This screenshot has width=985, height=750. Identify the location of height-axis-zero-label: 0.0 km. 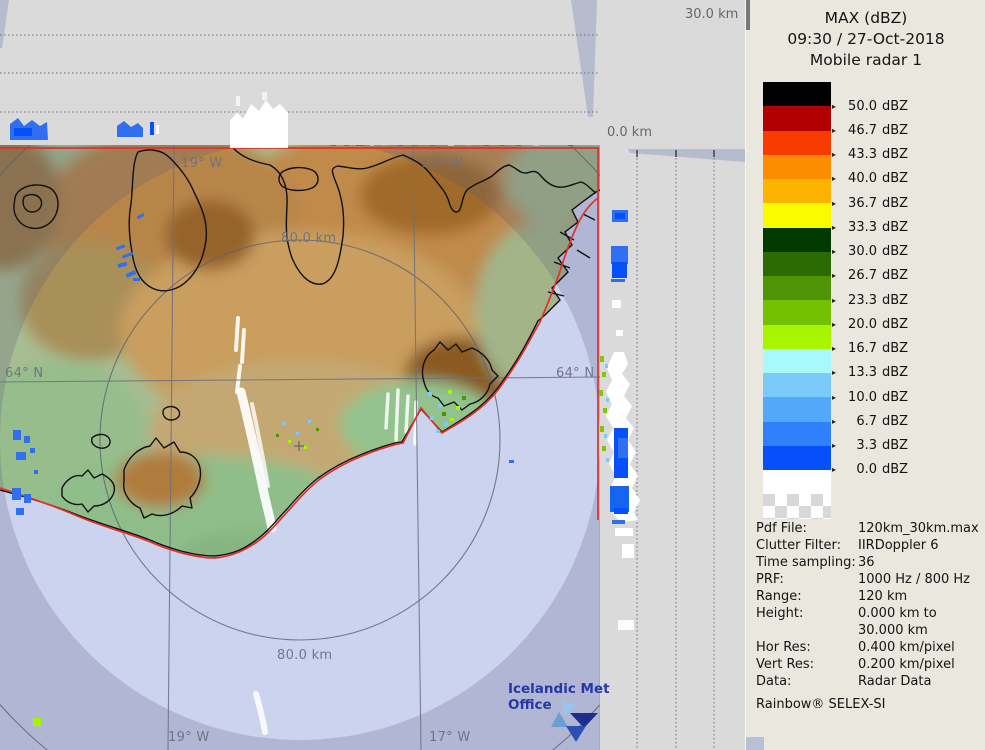
(629, 132).